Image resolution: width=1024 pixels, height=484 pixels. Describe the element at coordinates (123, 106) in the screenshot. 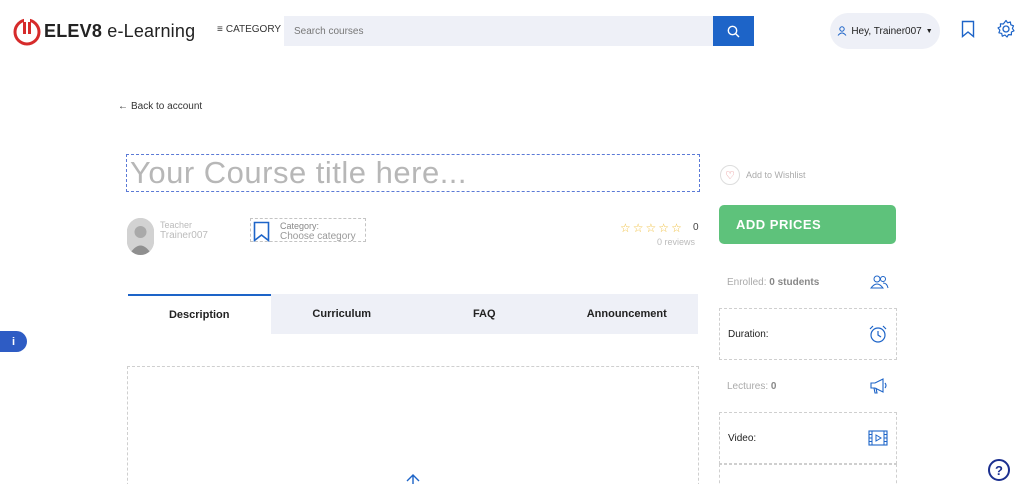

I see `arrow-left-icon: ←` at that location.